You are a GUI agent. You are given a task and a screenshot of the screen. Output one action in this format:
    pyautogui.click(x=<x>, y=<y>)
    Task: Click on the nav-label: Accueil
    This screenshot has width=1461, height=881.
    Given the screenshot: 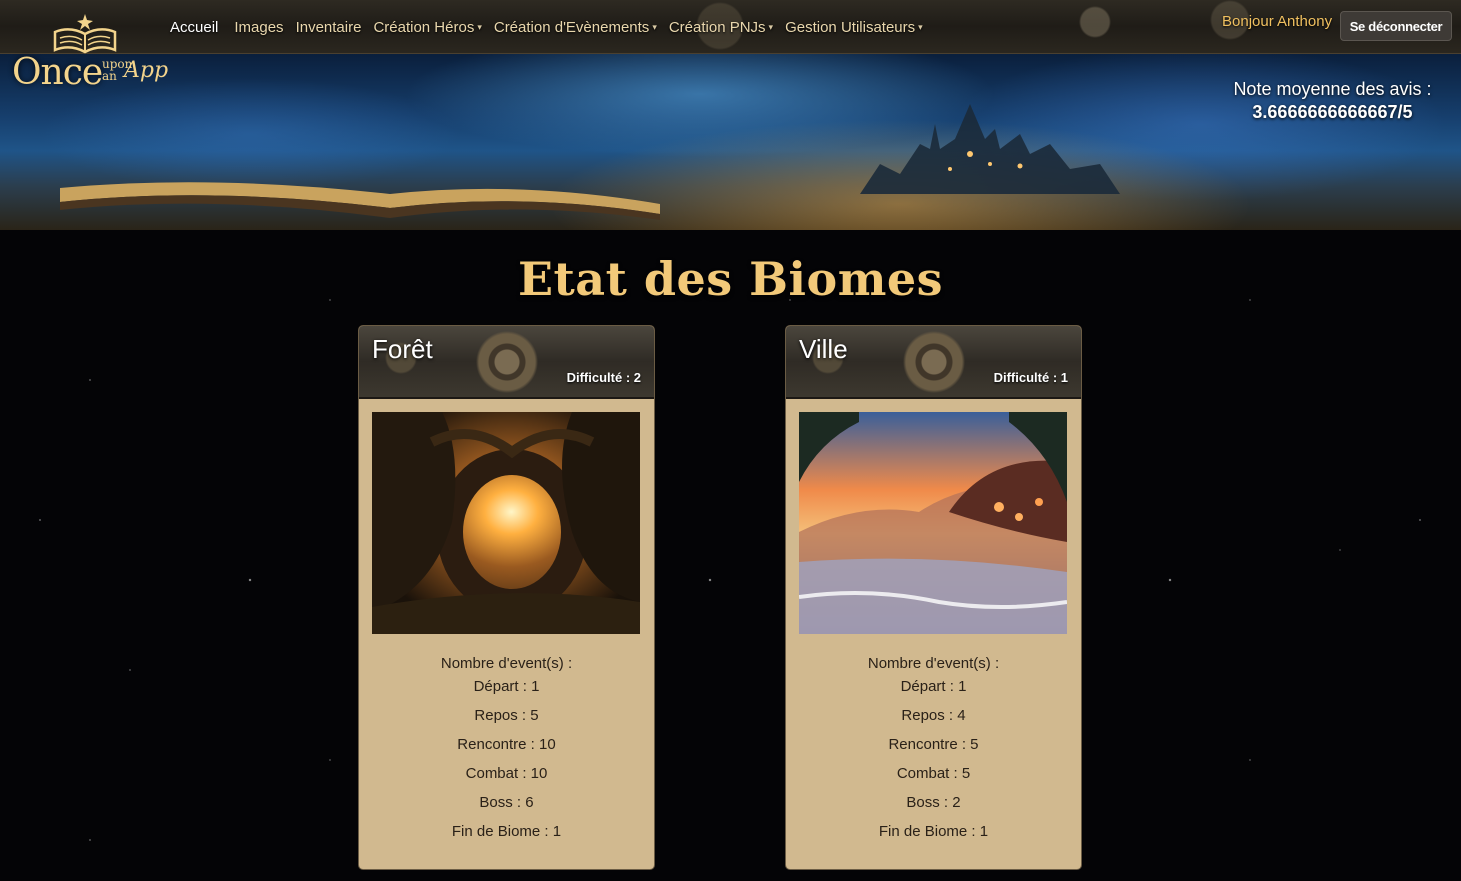 What is the action you would take?
    pyautogui.click(x=194, y=27)
    